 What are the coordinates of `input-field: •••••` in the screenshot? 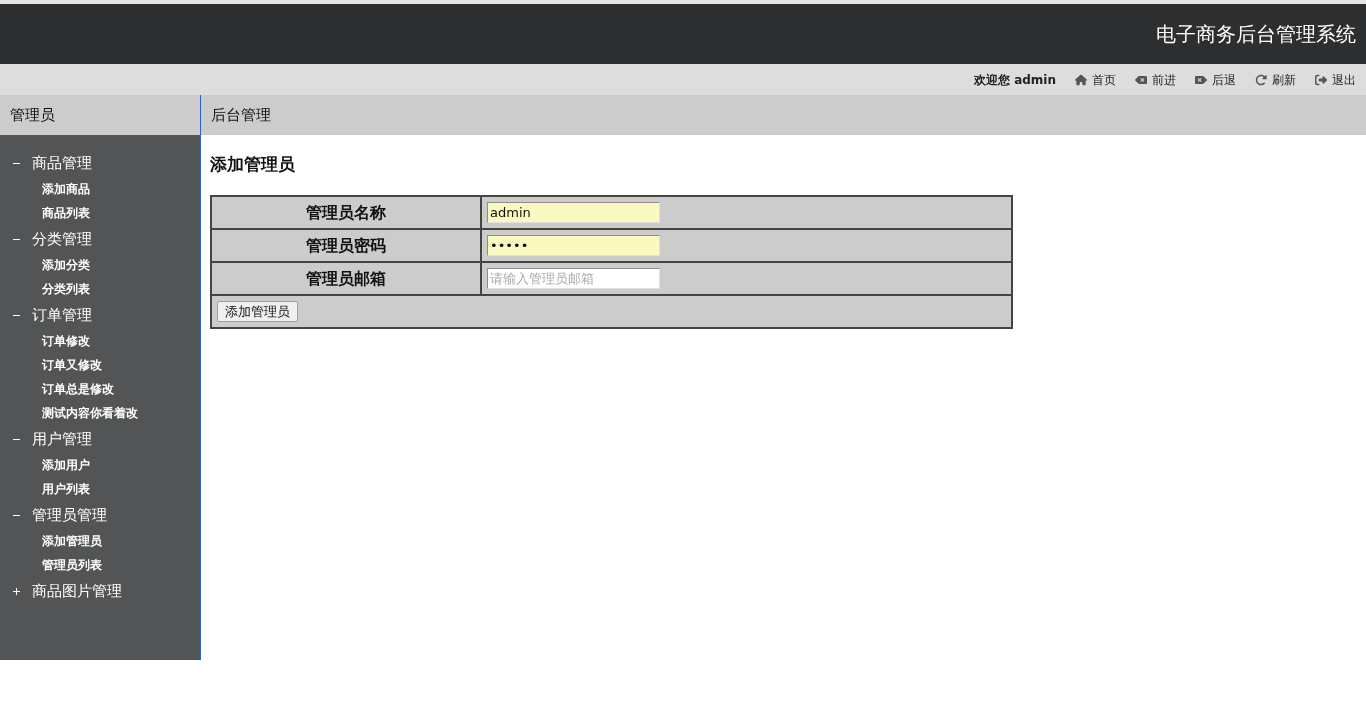 It's located at (573, 245).